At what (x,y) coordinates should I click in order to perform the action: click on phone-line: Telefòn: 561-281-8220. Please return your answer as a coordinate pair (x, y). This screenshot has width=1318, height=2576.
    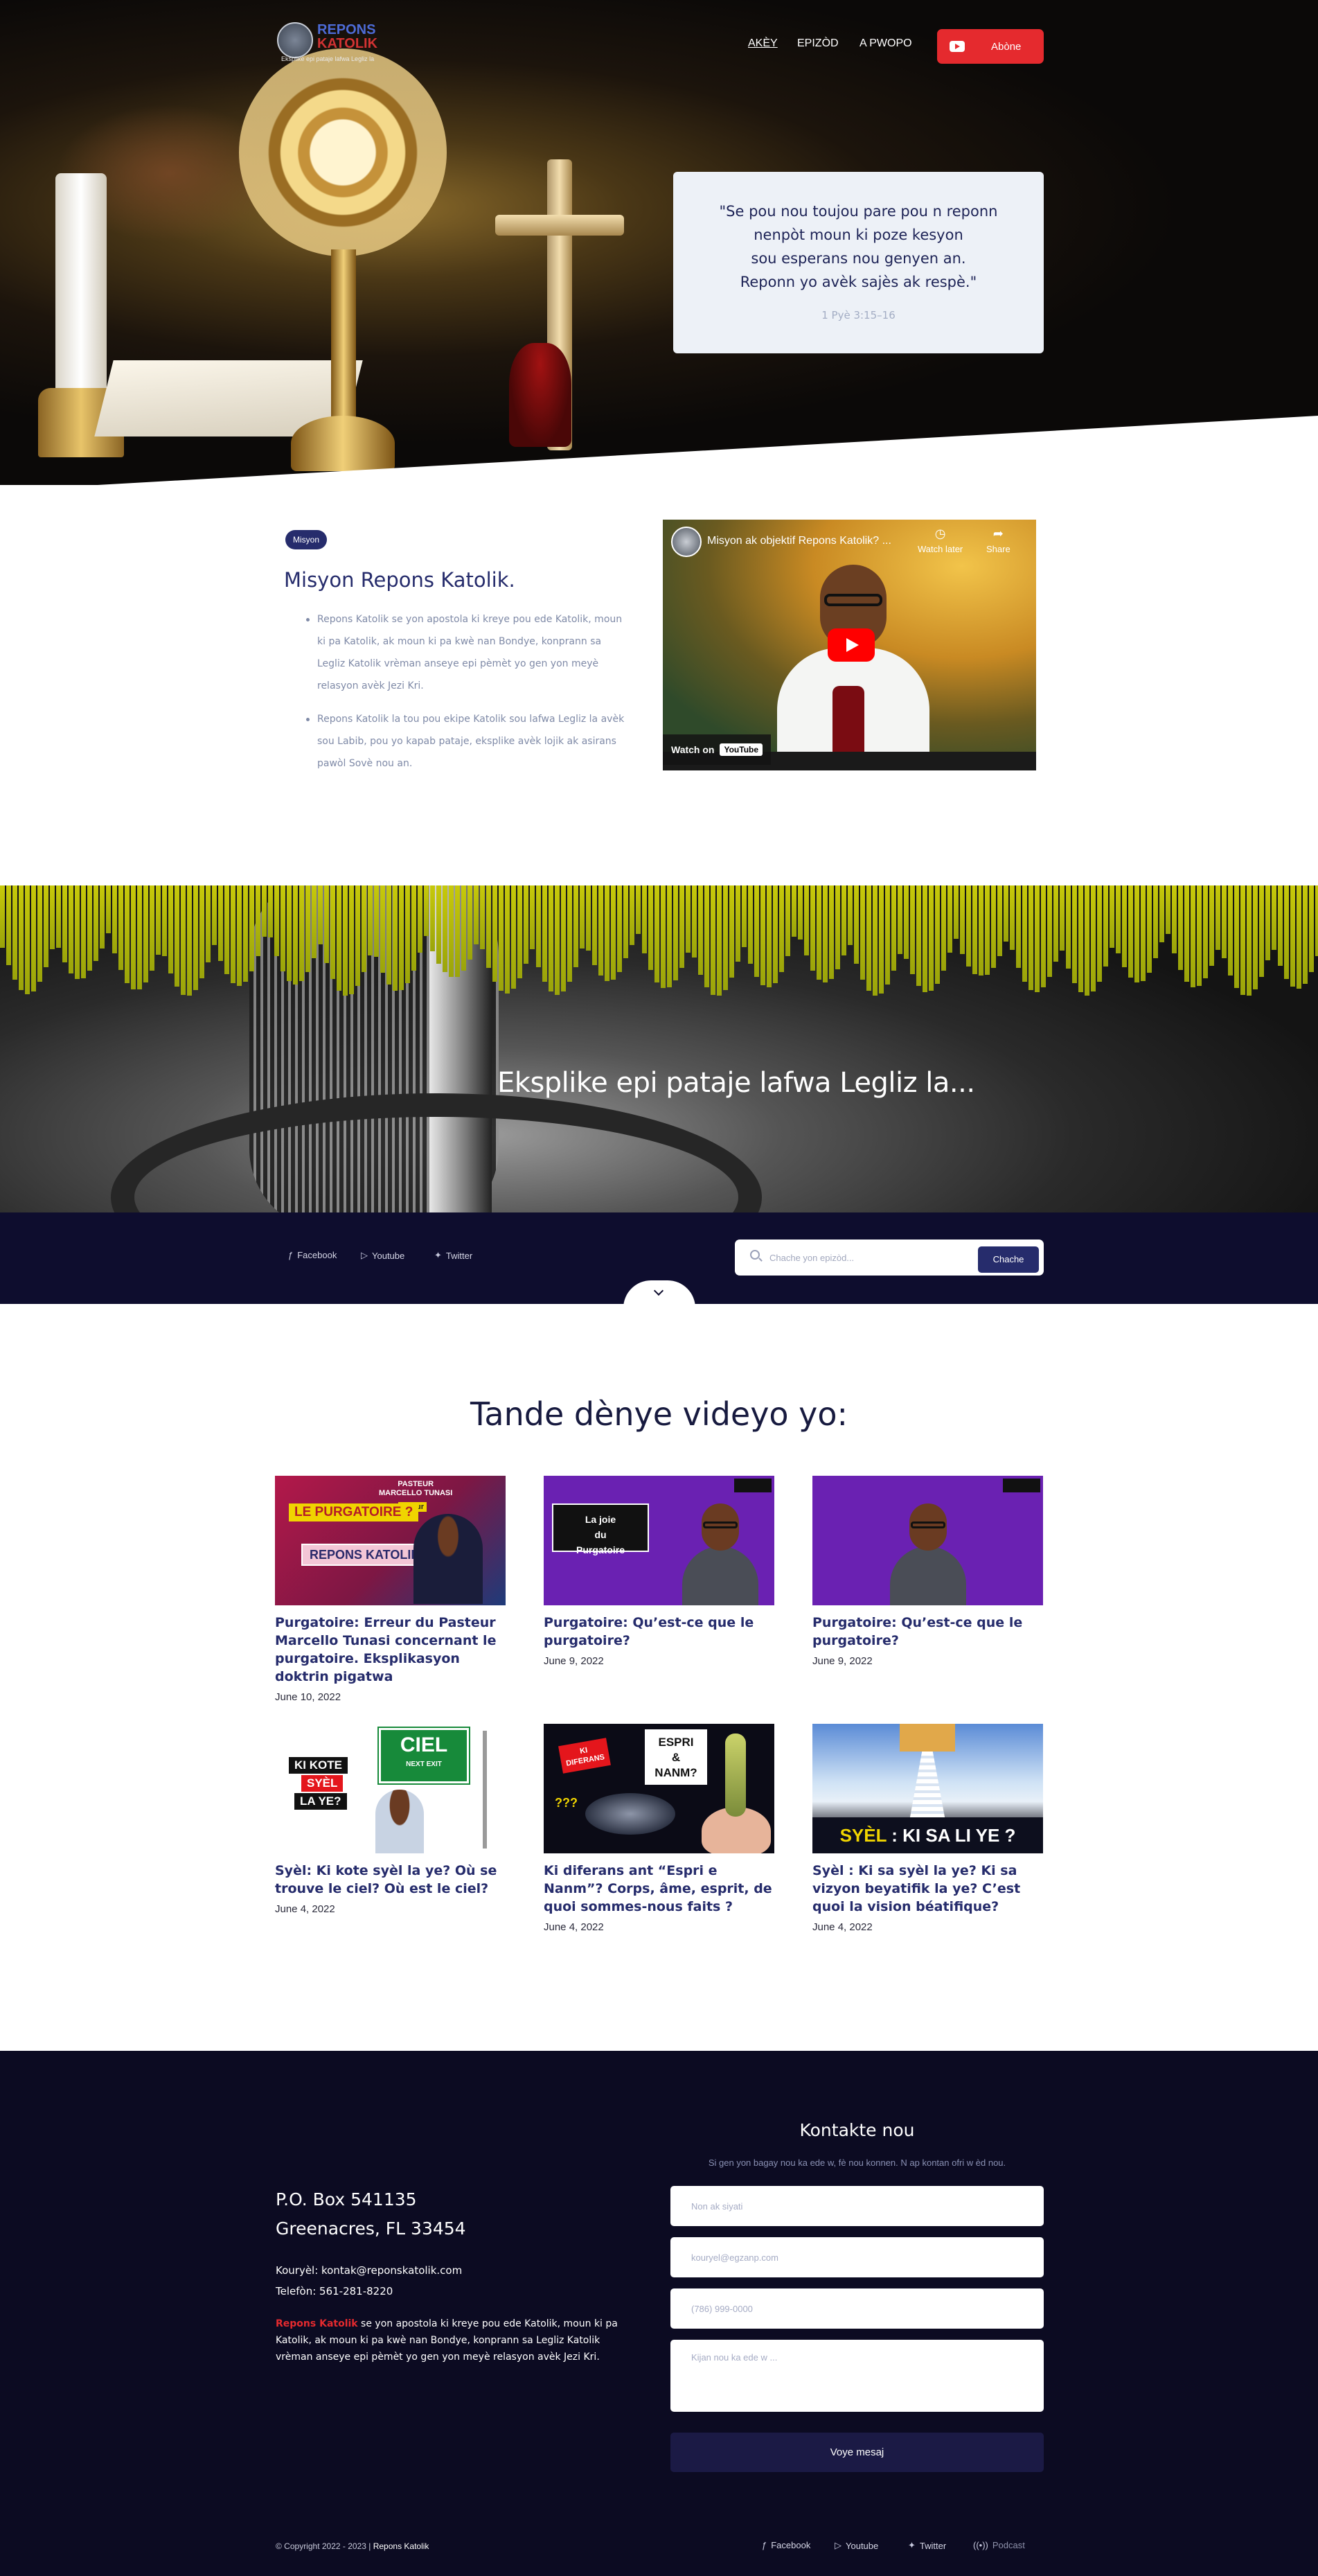
    Looking at the image, I should click on (369, 2291).